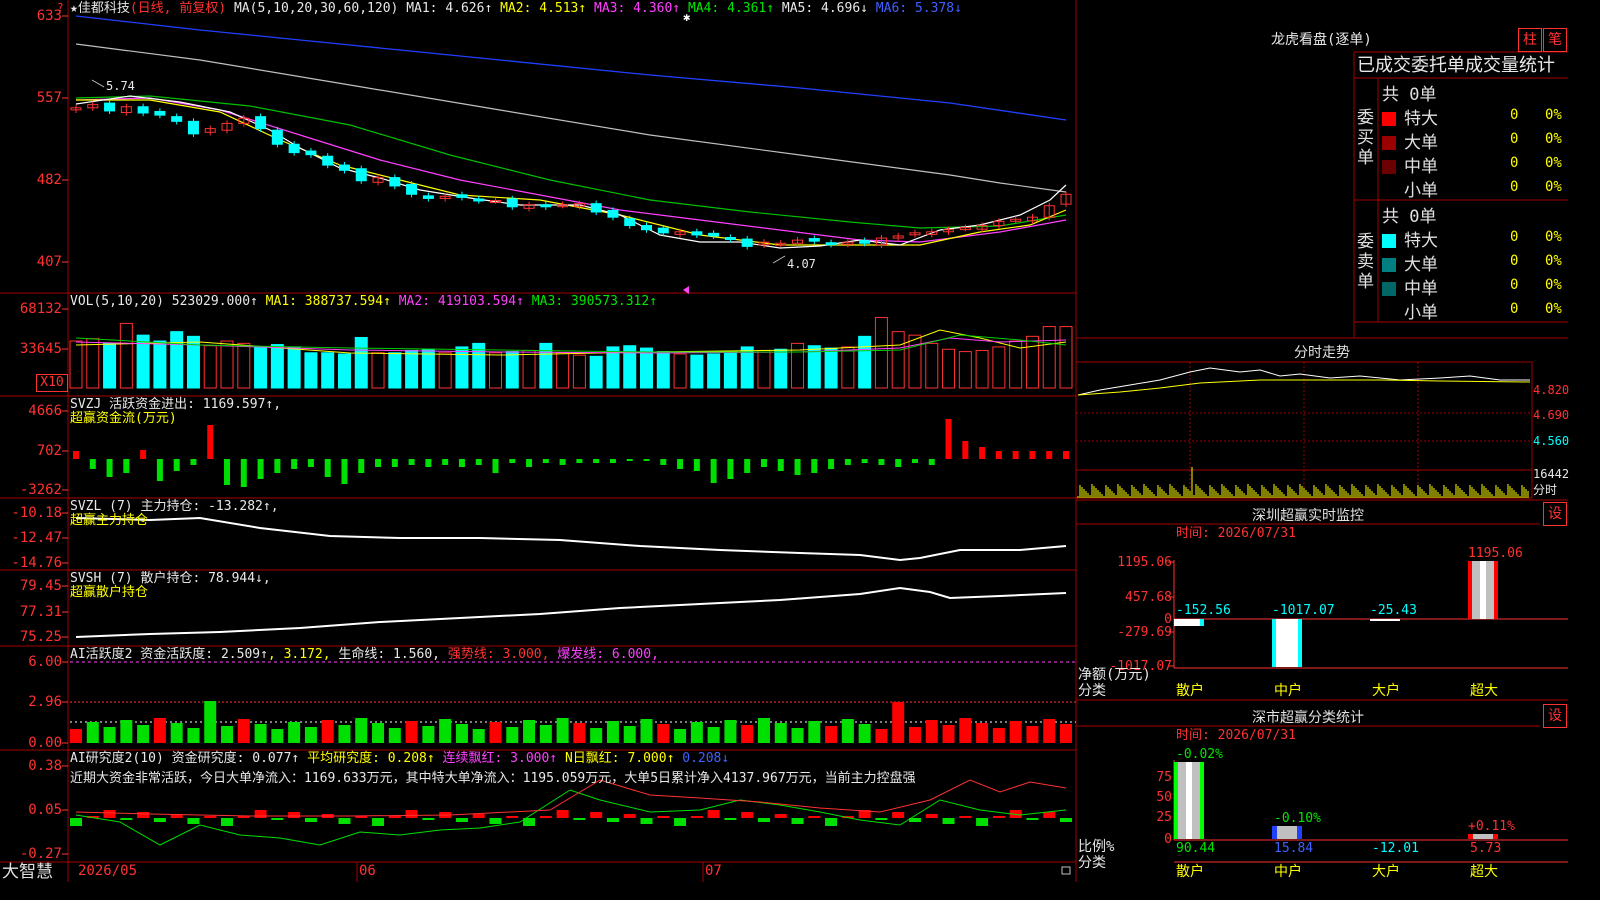 The width and height of the screenshot is (1600, 900). I want to click on sz-cat-large: 大户, so click(1386, 691).